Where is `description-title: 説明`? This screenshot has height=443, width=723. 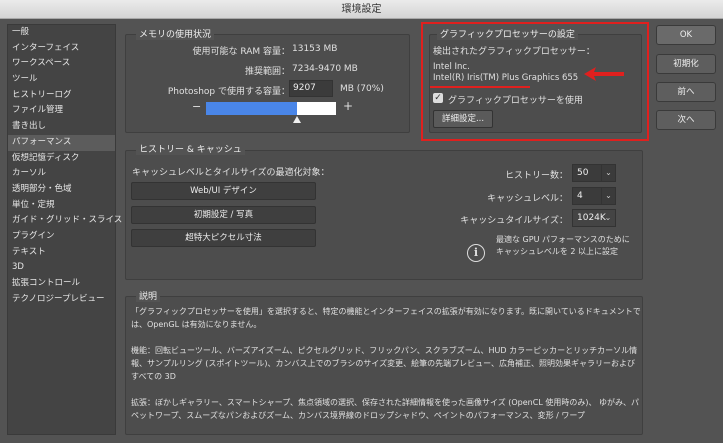 description-title: 説明 is located at coordinates (148, 295).